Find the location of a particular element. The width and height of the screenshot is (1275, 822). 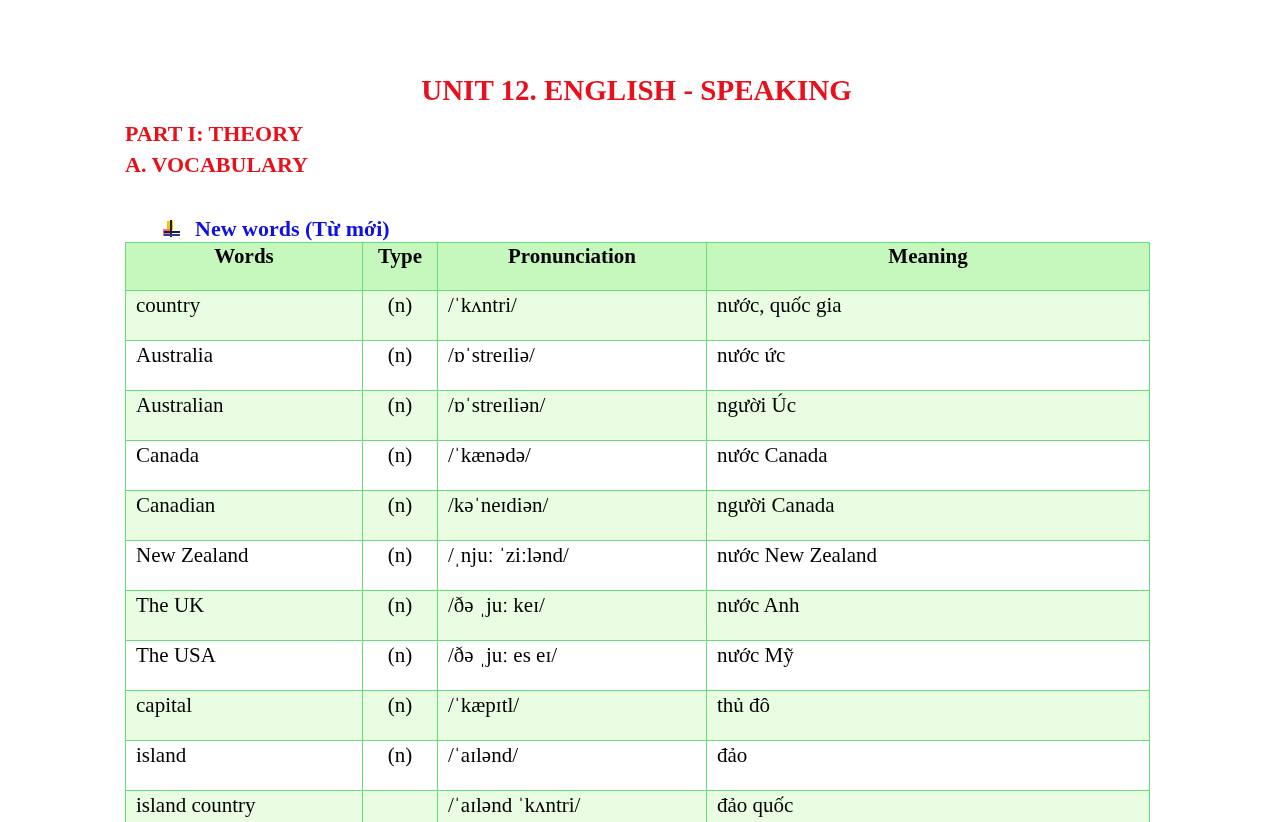

table-cell: nước Anh is located at coordinates (928, 615).